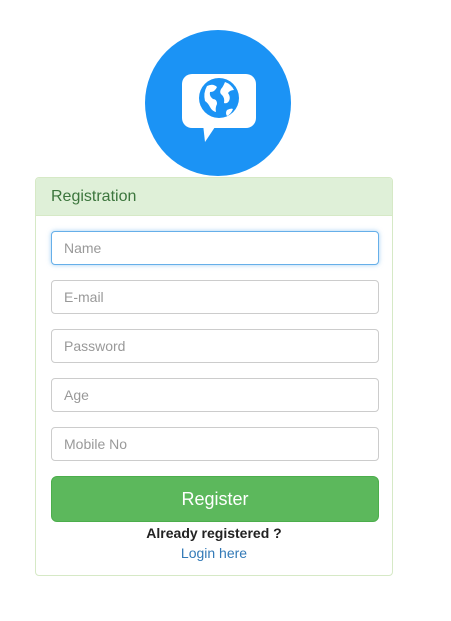 This screenshot has height=621, width=451. What do you see at coordinates (215, 346) in the screenshot?
I see `password-input` at bounding box center [215, 346].